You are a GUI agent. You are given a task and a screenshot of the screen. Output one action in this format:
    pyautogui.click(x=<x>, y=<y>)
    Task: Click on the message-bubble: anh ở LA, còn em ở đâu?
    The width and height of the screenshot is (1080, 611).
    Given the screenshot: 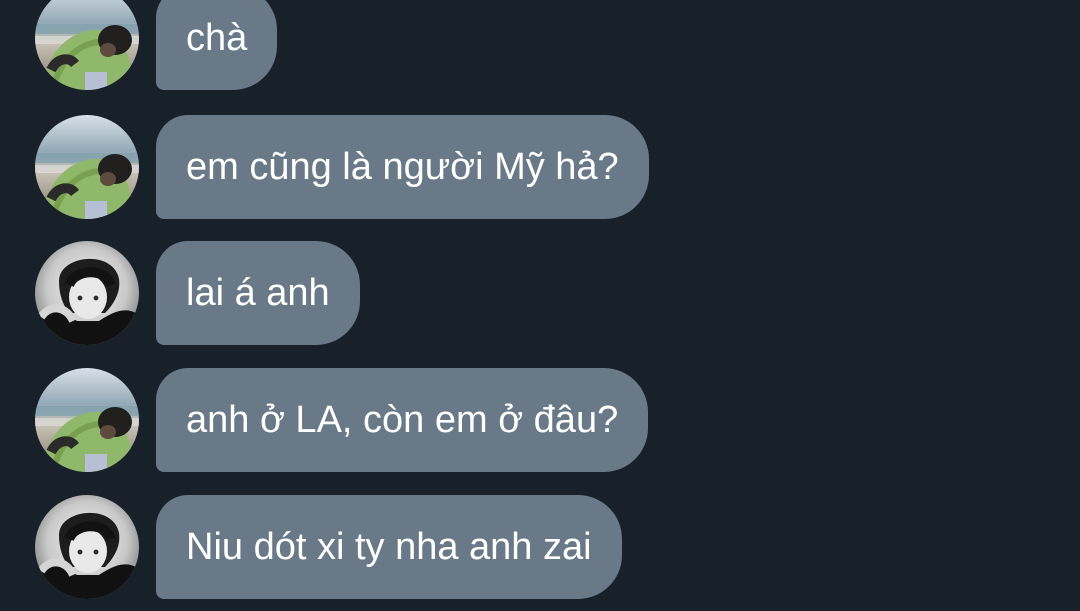 What is the action you would take?
    pyautogui.click(x=402, y=420)
    